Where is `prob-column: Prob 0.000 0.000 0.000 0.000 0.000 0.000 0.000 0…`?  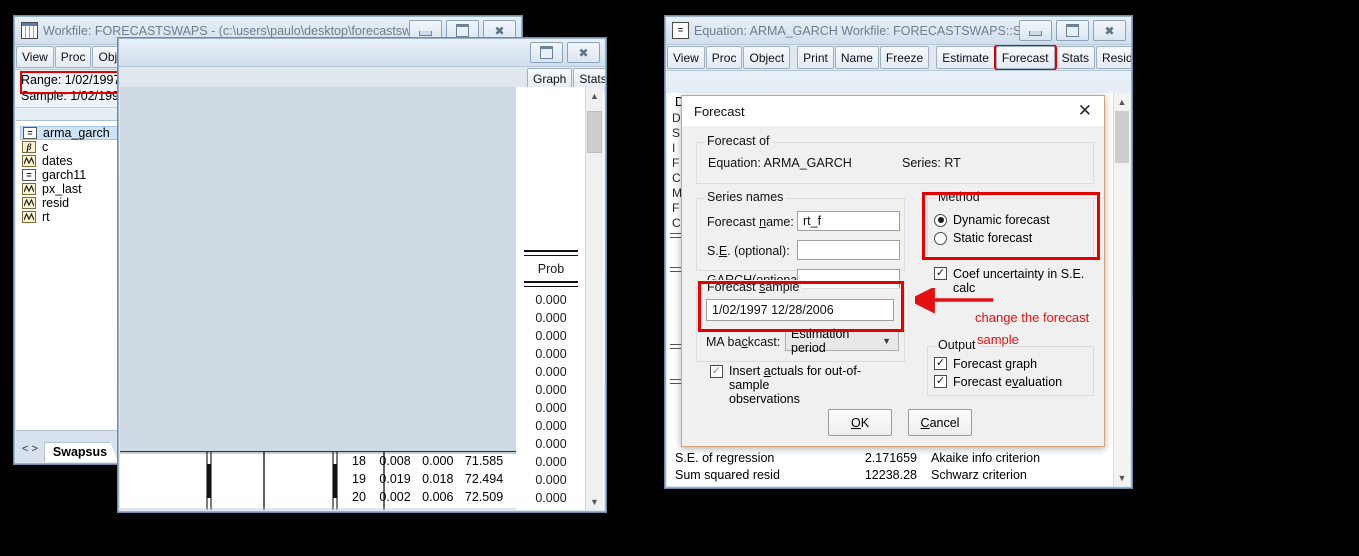
prob-column: Prob 0.000 0.000 0.000 0.000 0.000 0.000 0.000 0… is located at coordinates (551, 298).